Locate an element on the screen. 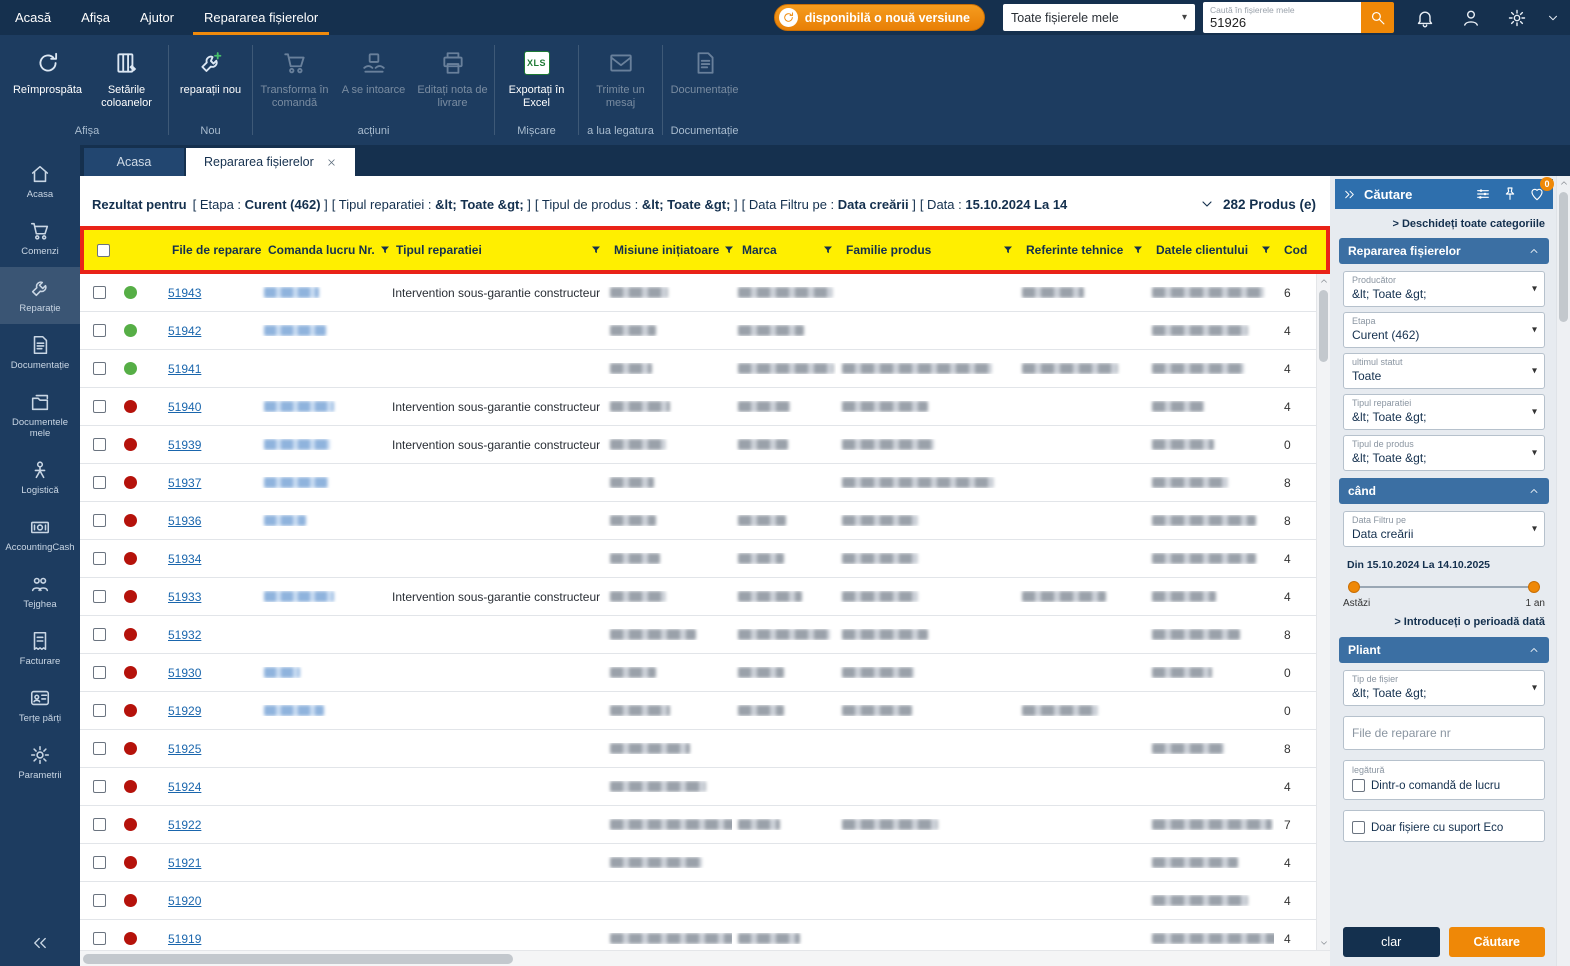  file-number-link: 51930 is located at coordinates (184, 673).